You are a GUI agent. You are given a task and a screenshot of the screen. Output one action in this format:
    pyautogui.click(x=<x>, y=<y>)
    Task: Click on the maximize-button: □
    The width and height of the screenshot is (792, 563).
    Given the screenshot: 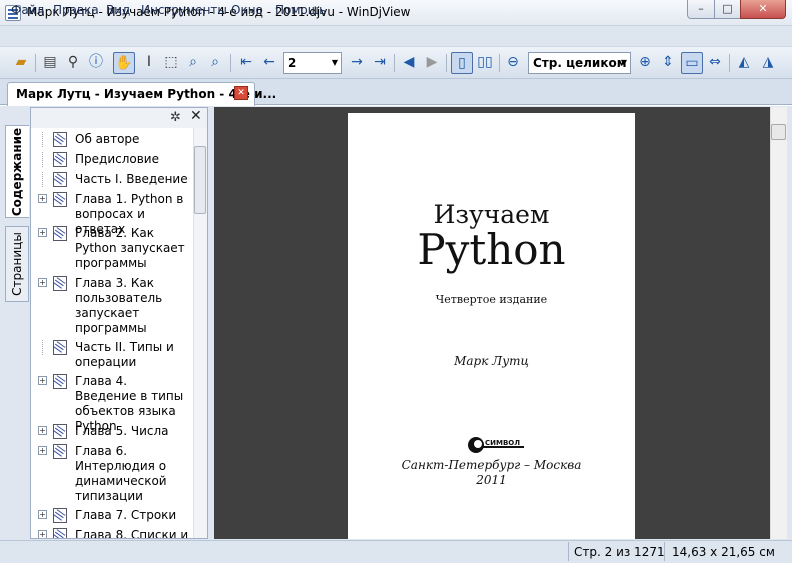 What is the action you would take?
    pyautogui.click(x=727, y=9)
    